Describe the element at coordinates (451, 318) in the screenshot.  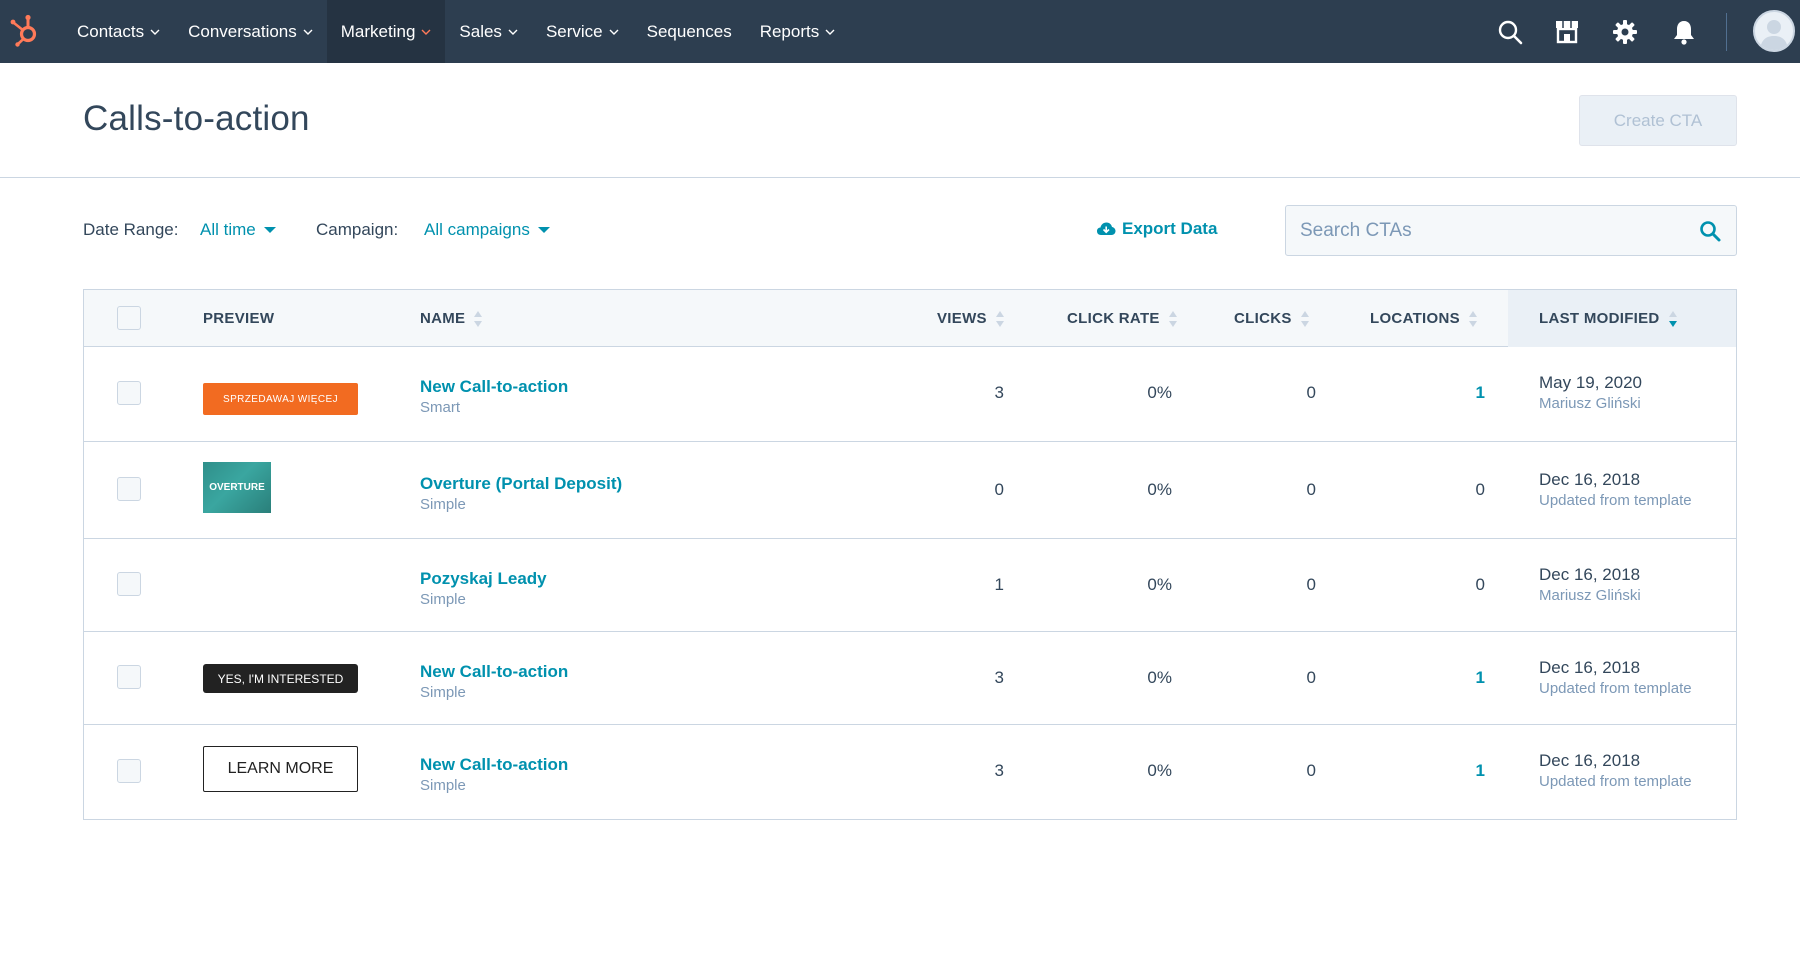
I see `column-header-name: NAME` at that location.